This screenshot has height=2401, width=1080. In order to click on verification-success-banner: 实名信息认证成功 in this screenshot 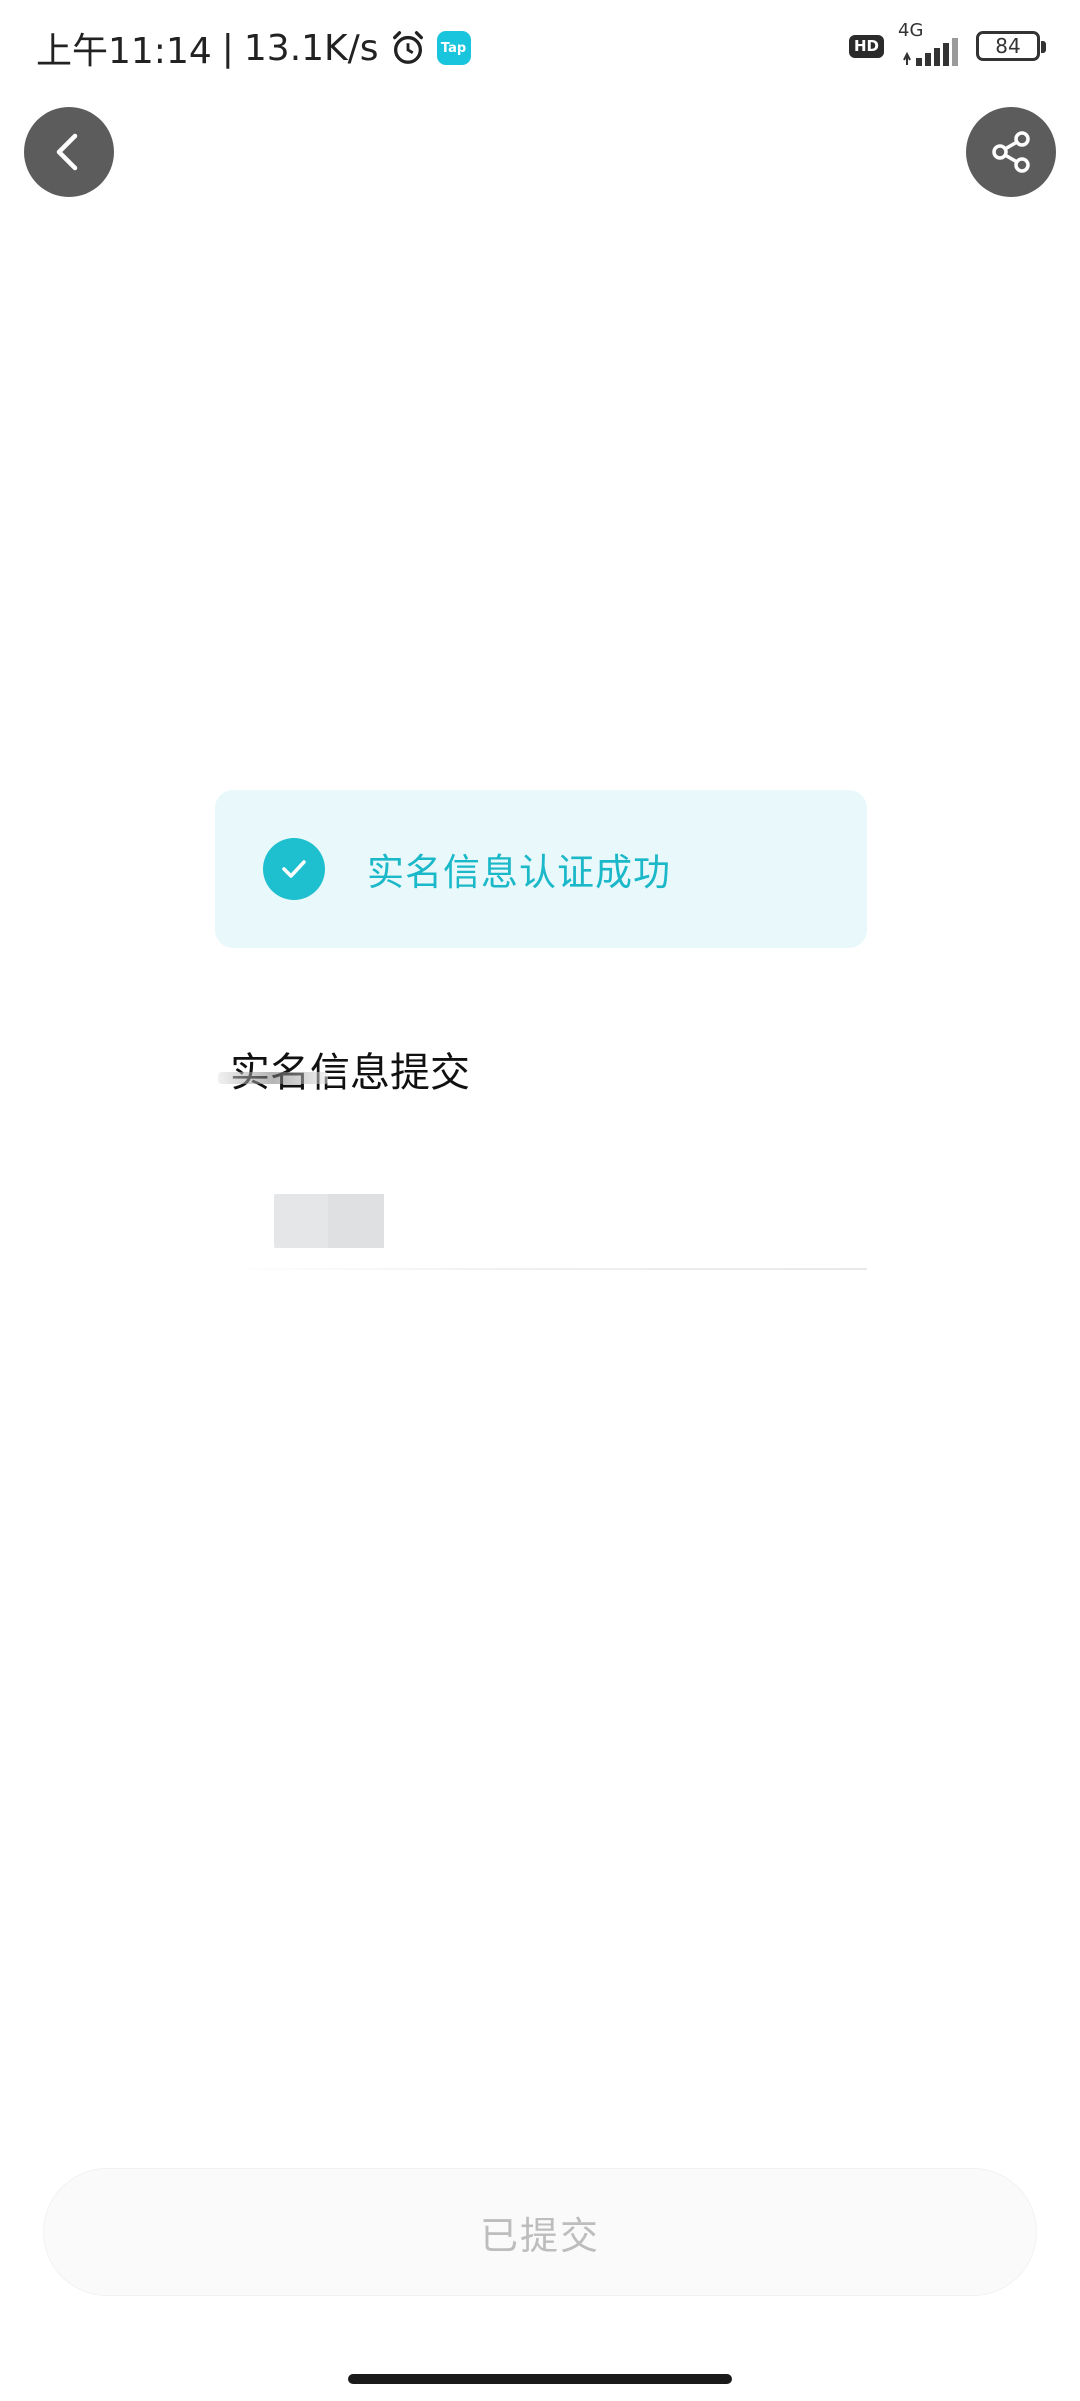, I will do `click(541, 869)`.